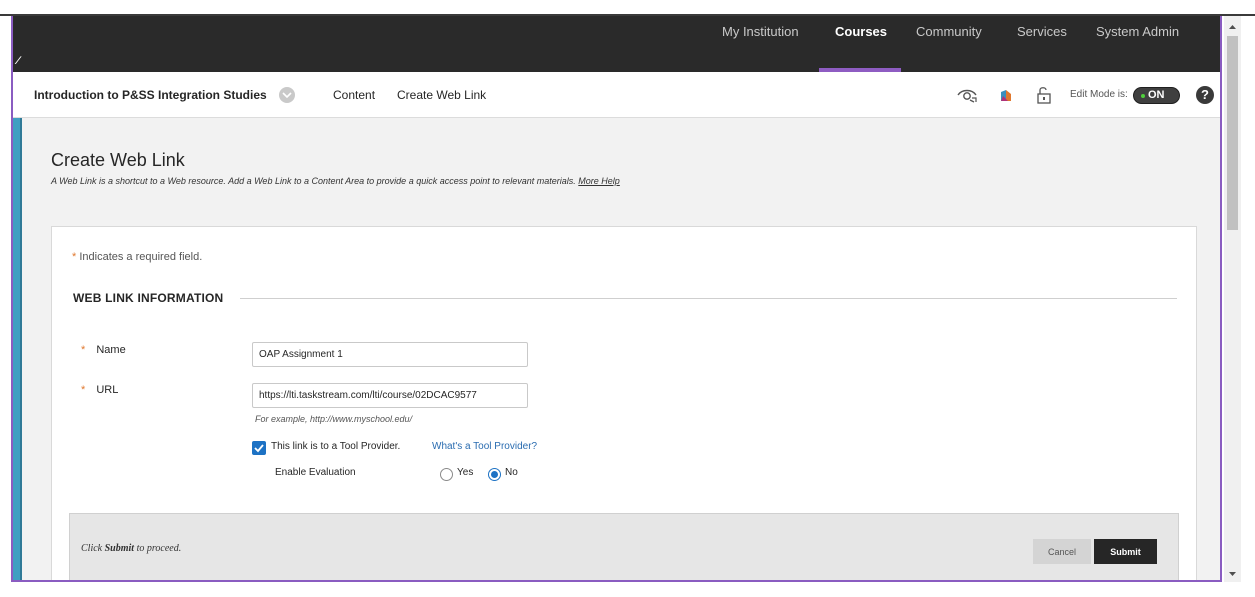 The image size is (1255, 597). What do you see at coordinates (119, 548) in the screenshot?
I see `proceed-emphasis: Submit` at bounding box center [119, 548].